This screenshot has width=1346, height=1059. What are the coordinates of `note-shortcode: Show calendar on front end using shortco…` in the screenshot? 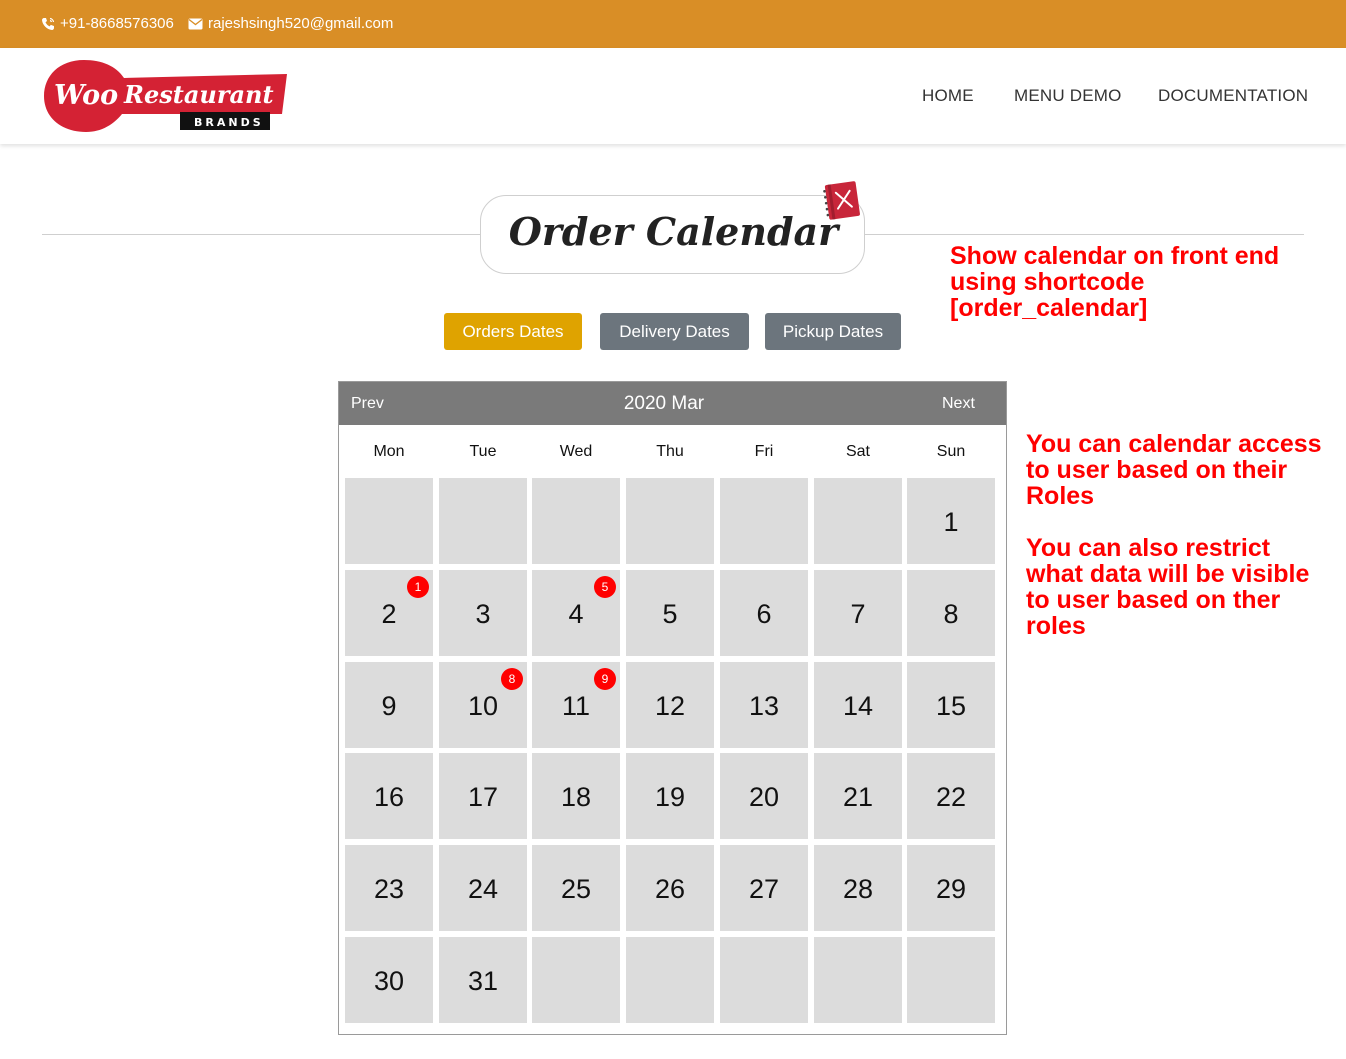 It's located at (1115, 282).